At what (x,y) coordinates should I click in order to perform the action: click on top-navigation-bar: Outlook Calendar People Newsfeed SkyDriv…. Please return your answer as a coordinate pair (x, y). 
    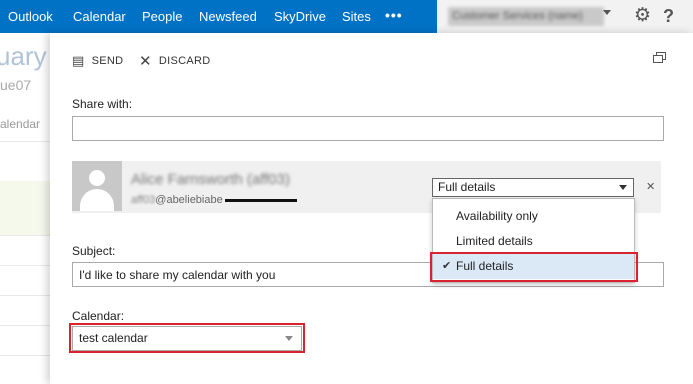
    Looking at the image, I should click on (346, 16).